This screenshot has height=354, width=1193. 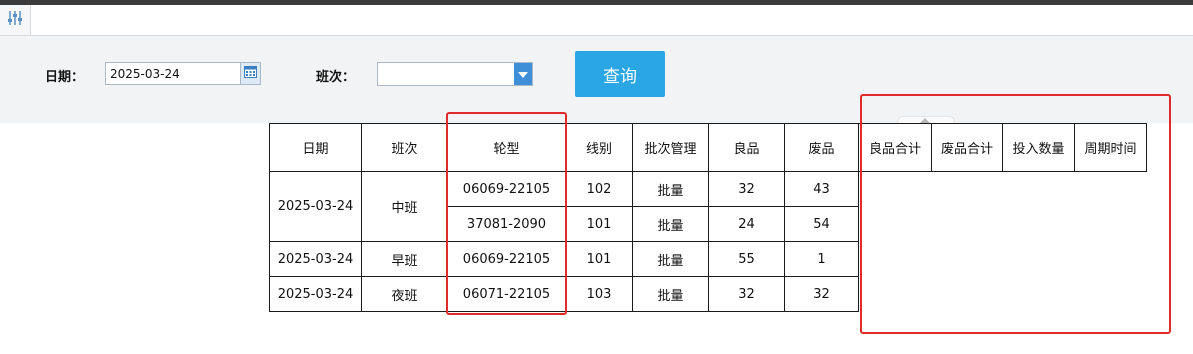 I want to click on filter-tab, so click(x=15, y=20).